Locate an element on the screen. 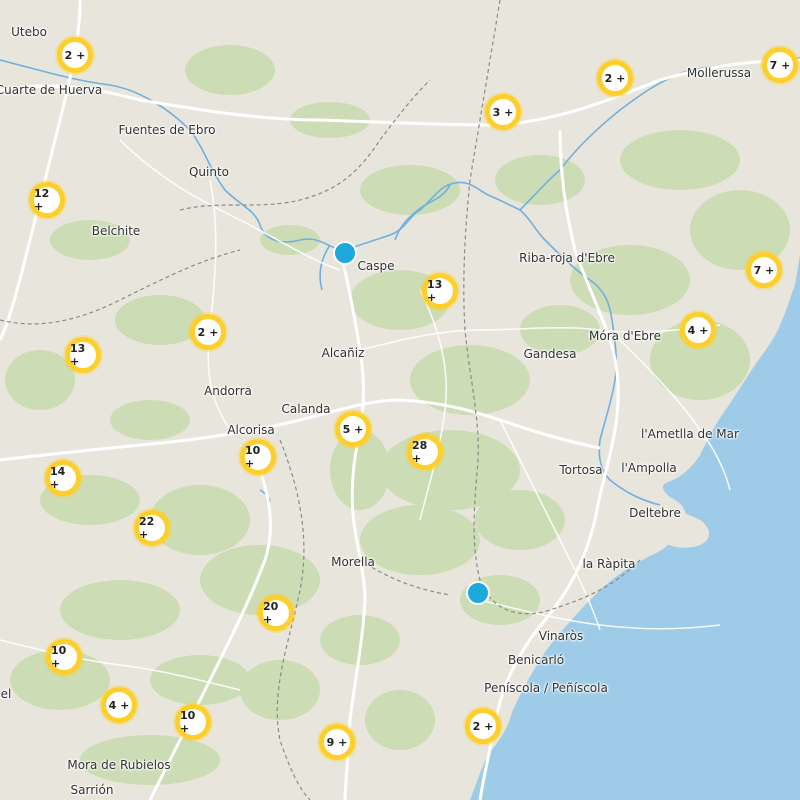 The height and width of the screenshot is (800, 800). cluster-marker: 12 + is located at coordinates (47, 200).